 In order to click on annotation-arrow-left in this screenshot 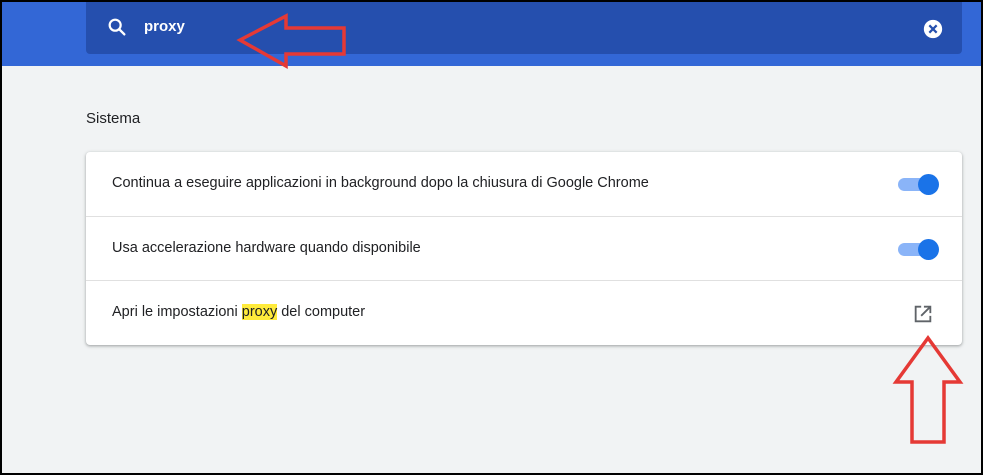, I will do `click(291, 41)`.